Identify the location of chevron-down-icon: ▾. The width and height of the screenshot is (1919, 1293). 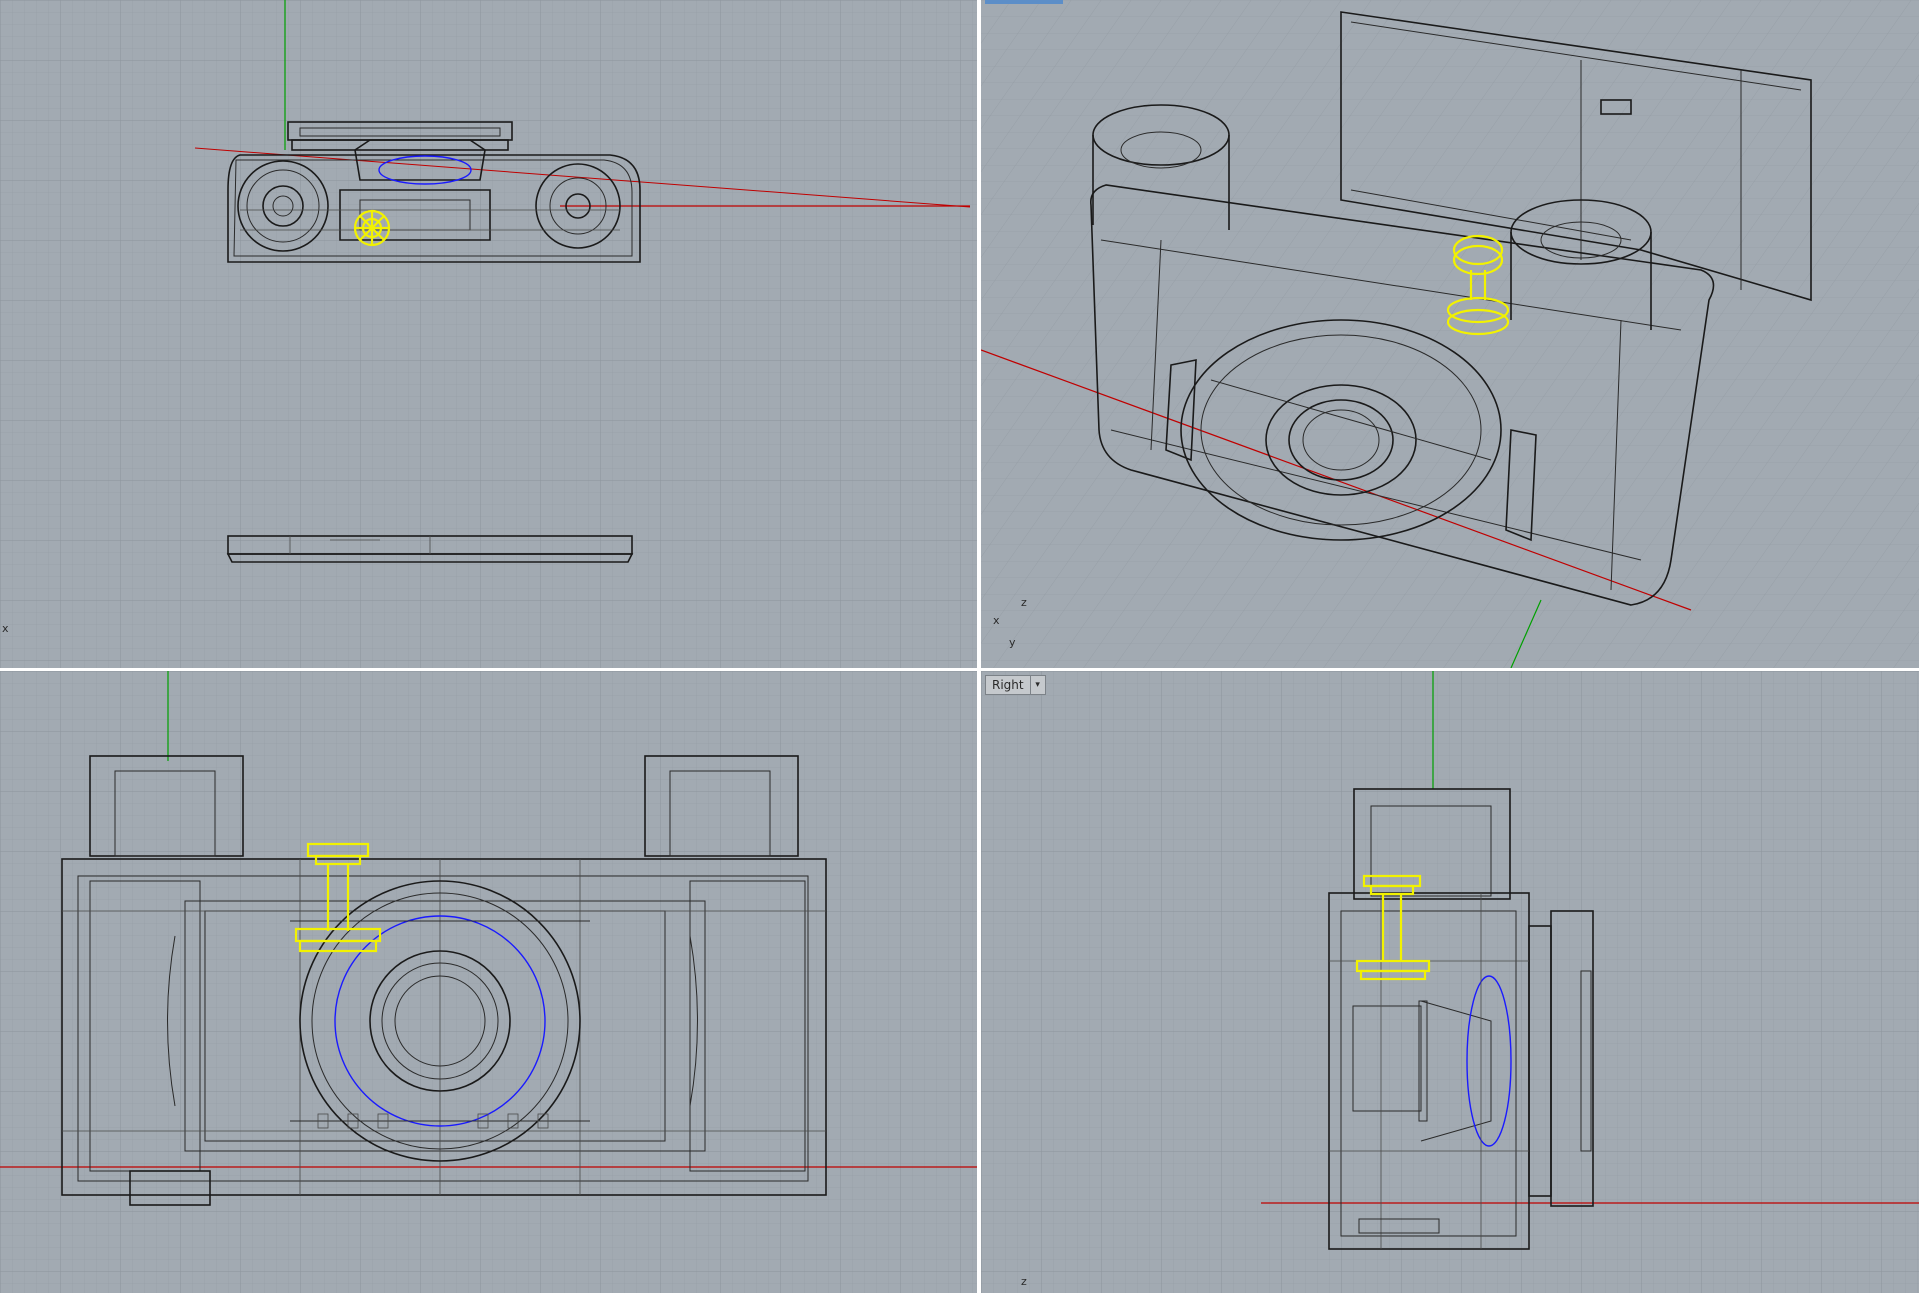
(1037, 685).